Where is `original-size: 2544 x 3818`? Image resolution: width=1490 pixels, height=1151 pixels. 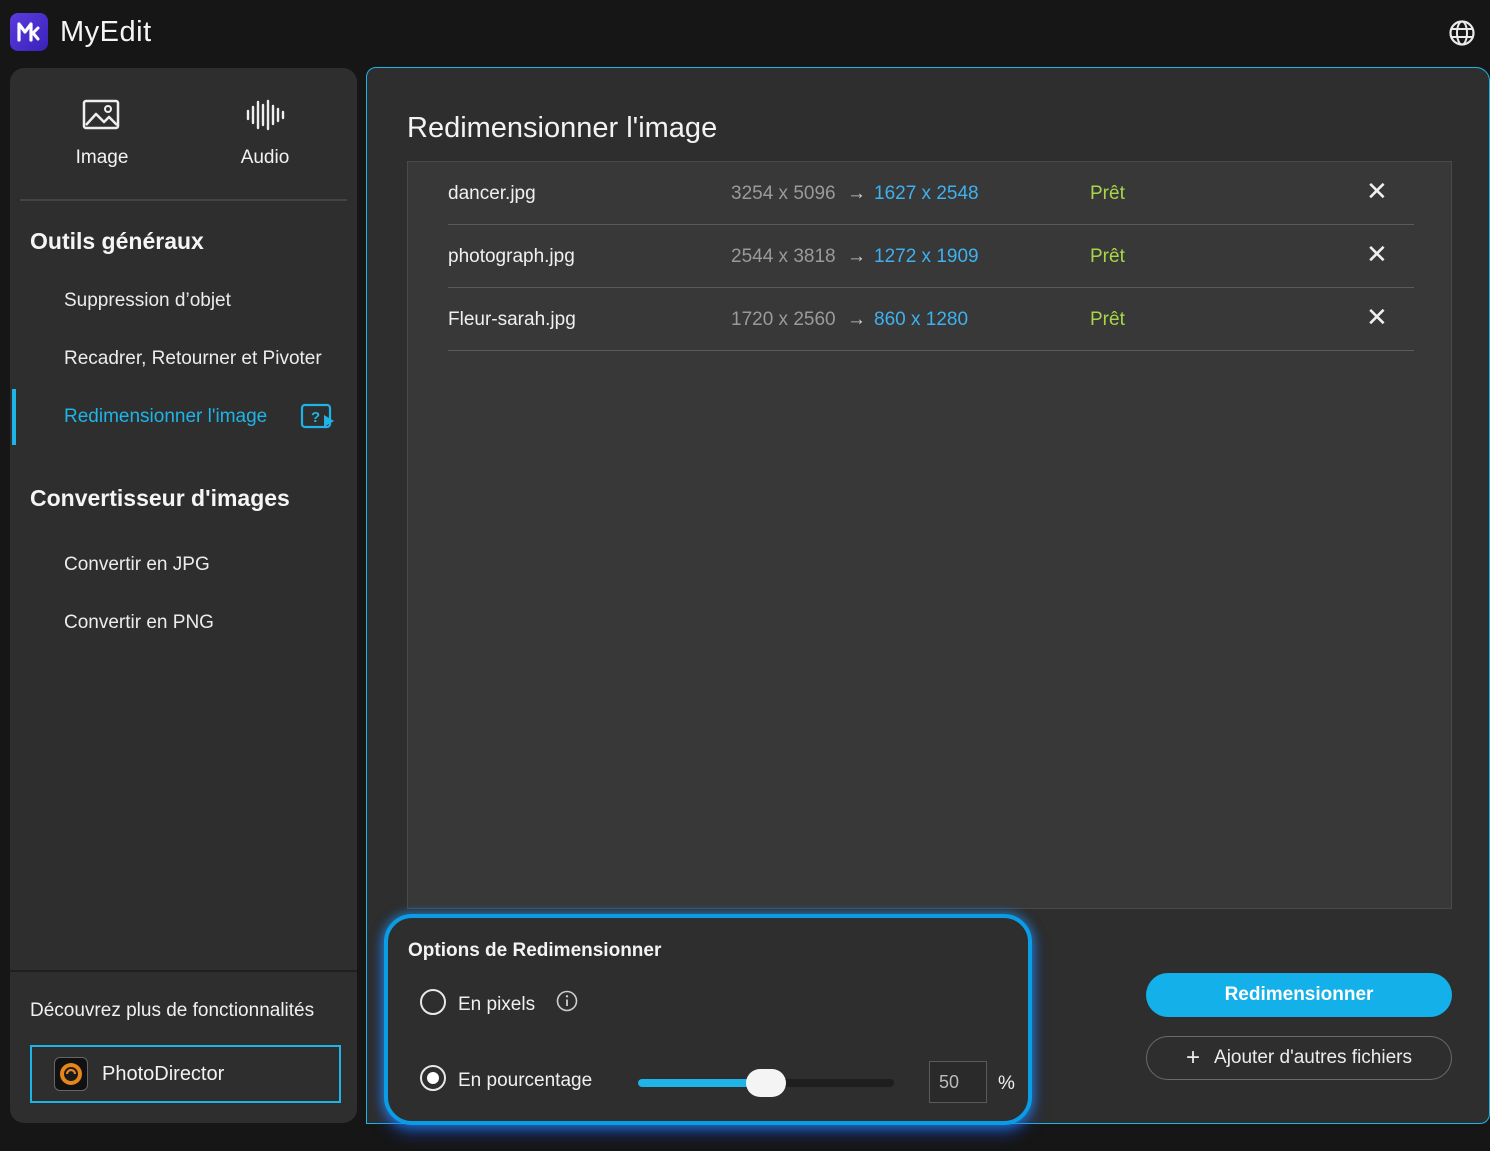 original-size: 2544 x 3818 is located at coordinates (783, 256).